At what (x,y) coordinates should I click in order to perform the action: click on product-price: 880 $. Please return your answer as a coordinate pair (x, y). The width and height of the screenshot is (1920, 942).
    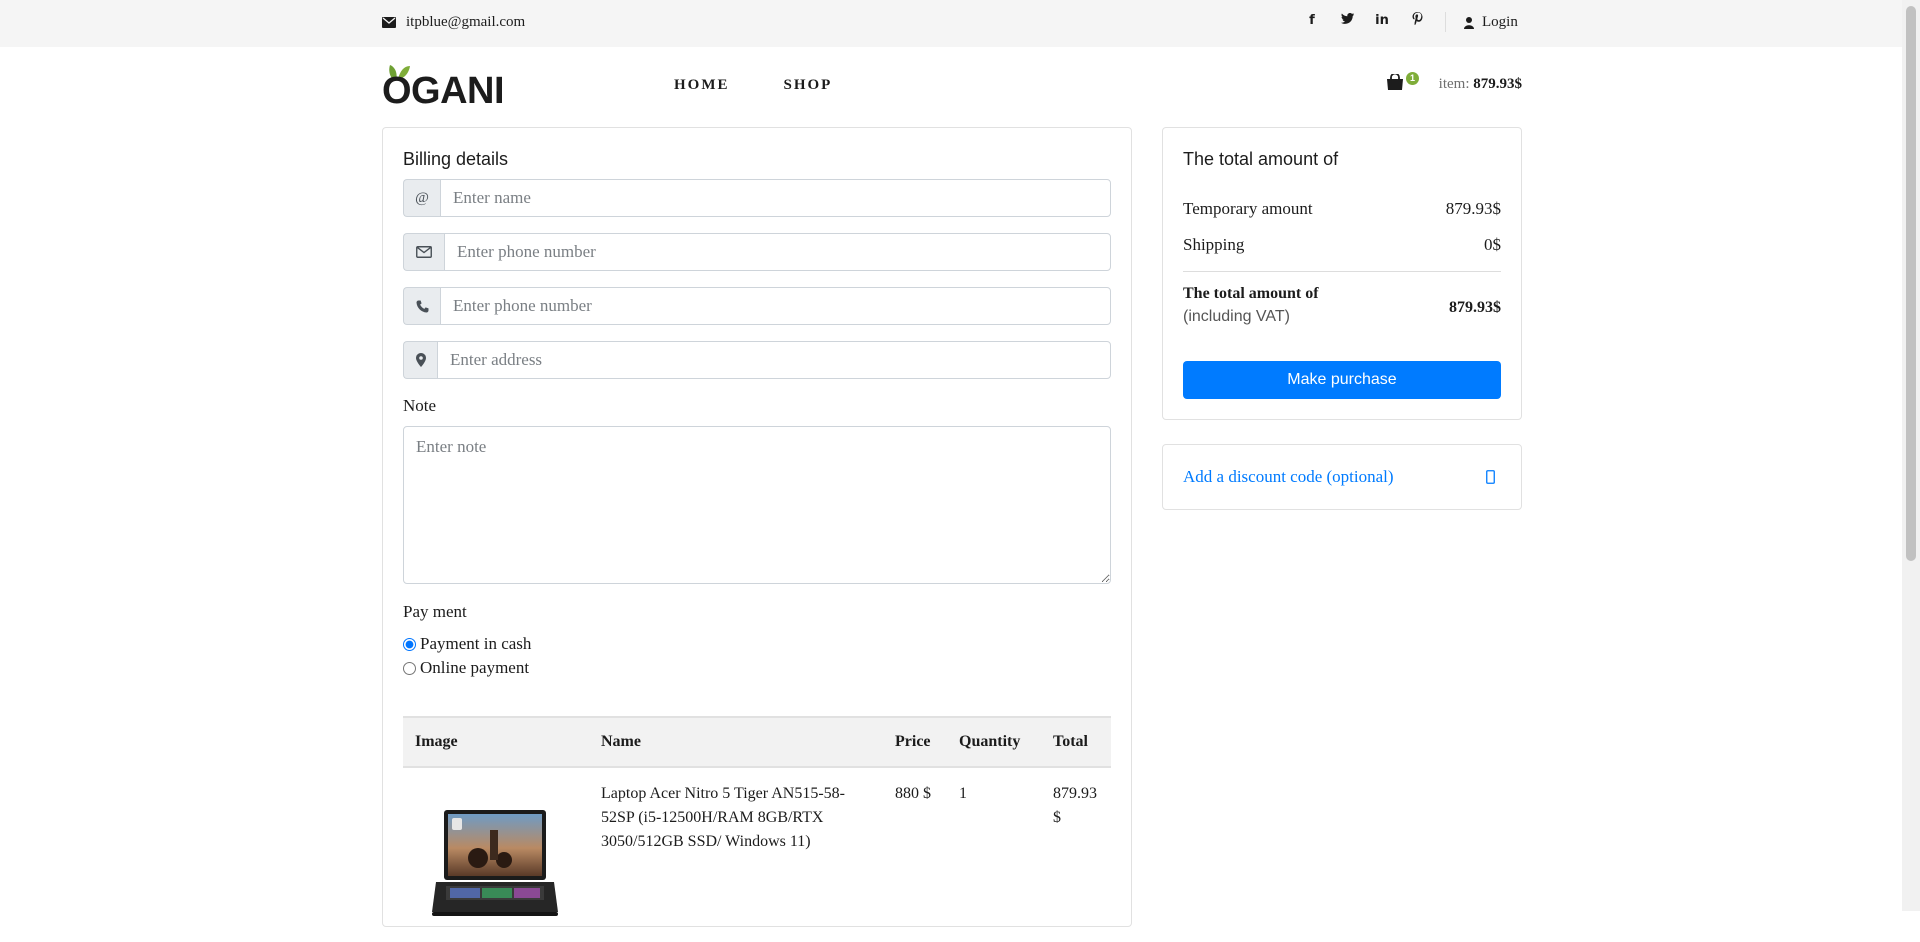
    Looking at the image, I should click on (913, 793).